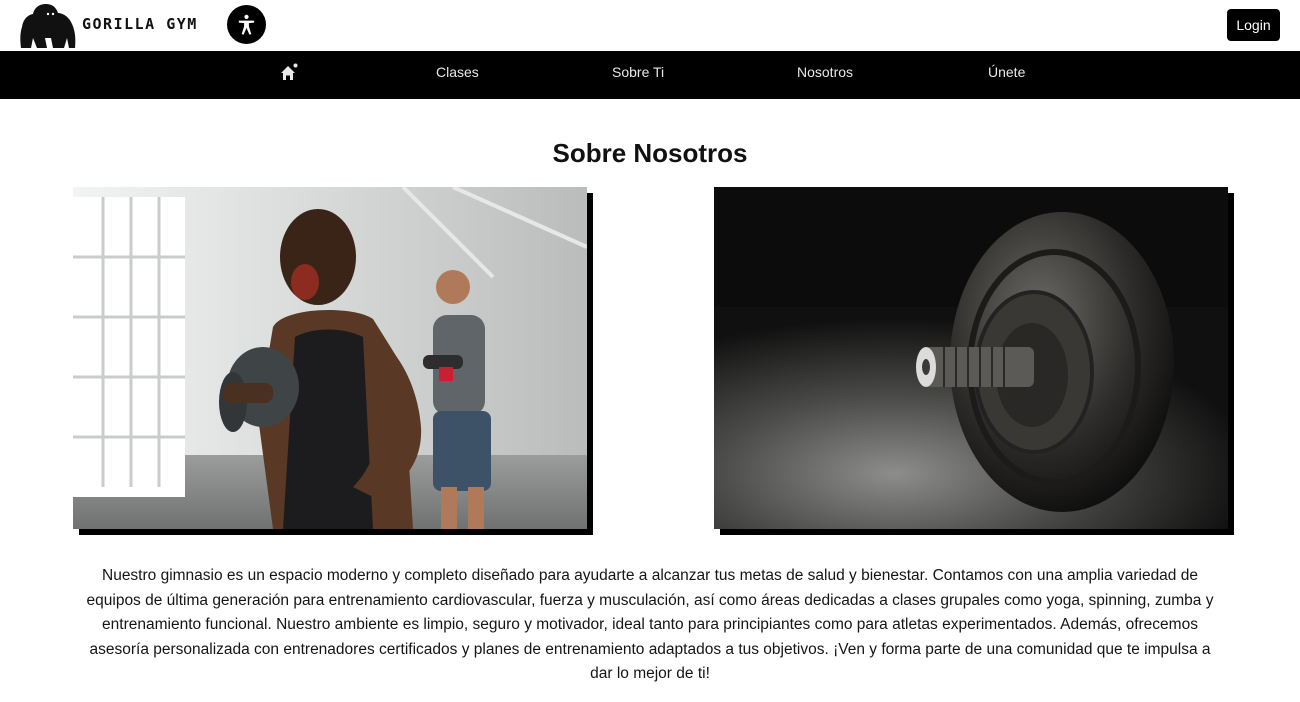 Image resolution: width=1300 pixels, height=702 pixels. I want to click on nav-link-clases: Clases, so click(457, 72).